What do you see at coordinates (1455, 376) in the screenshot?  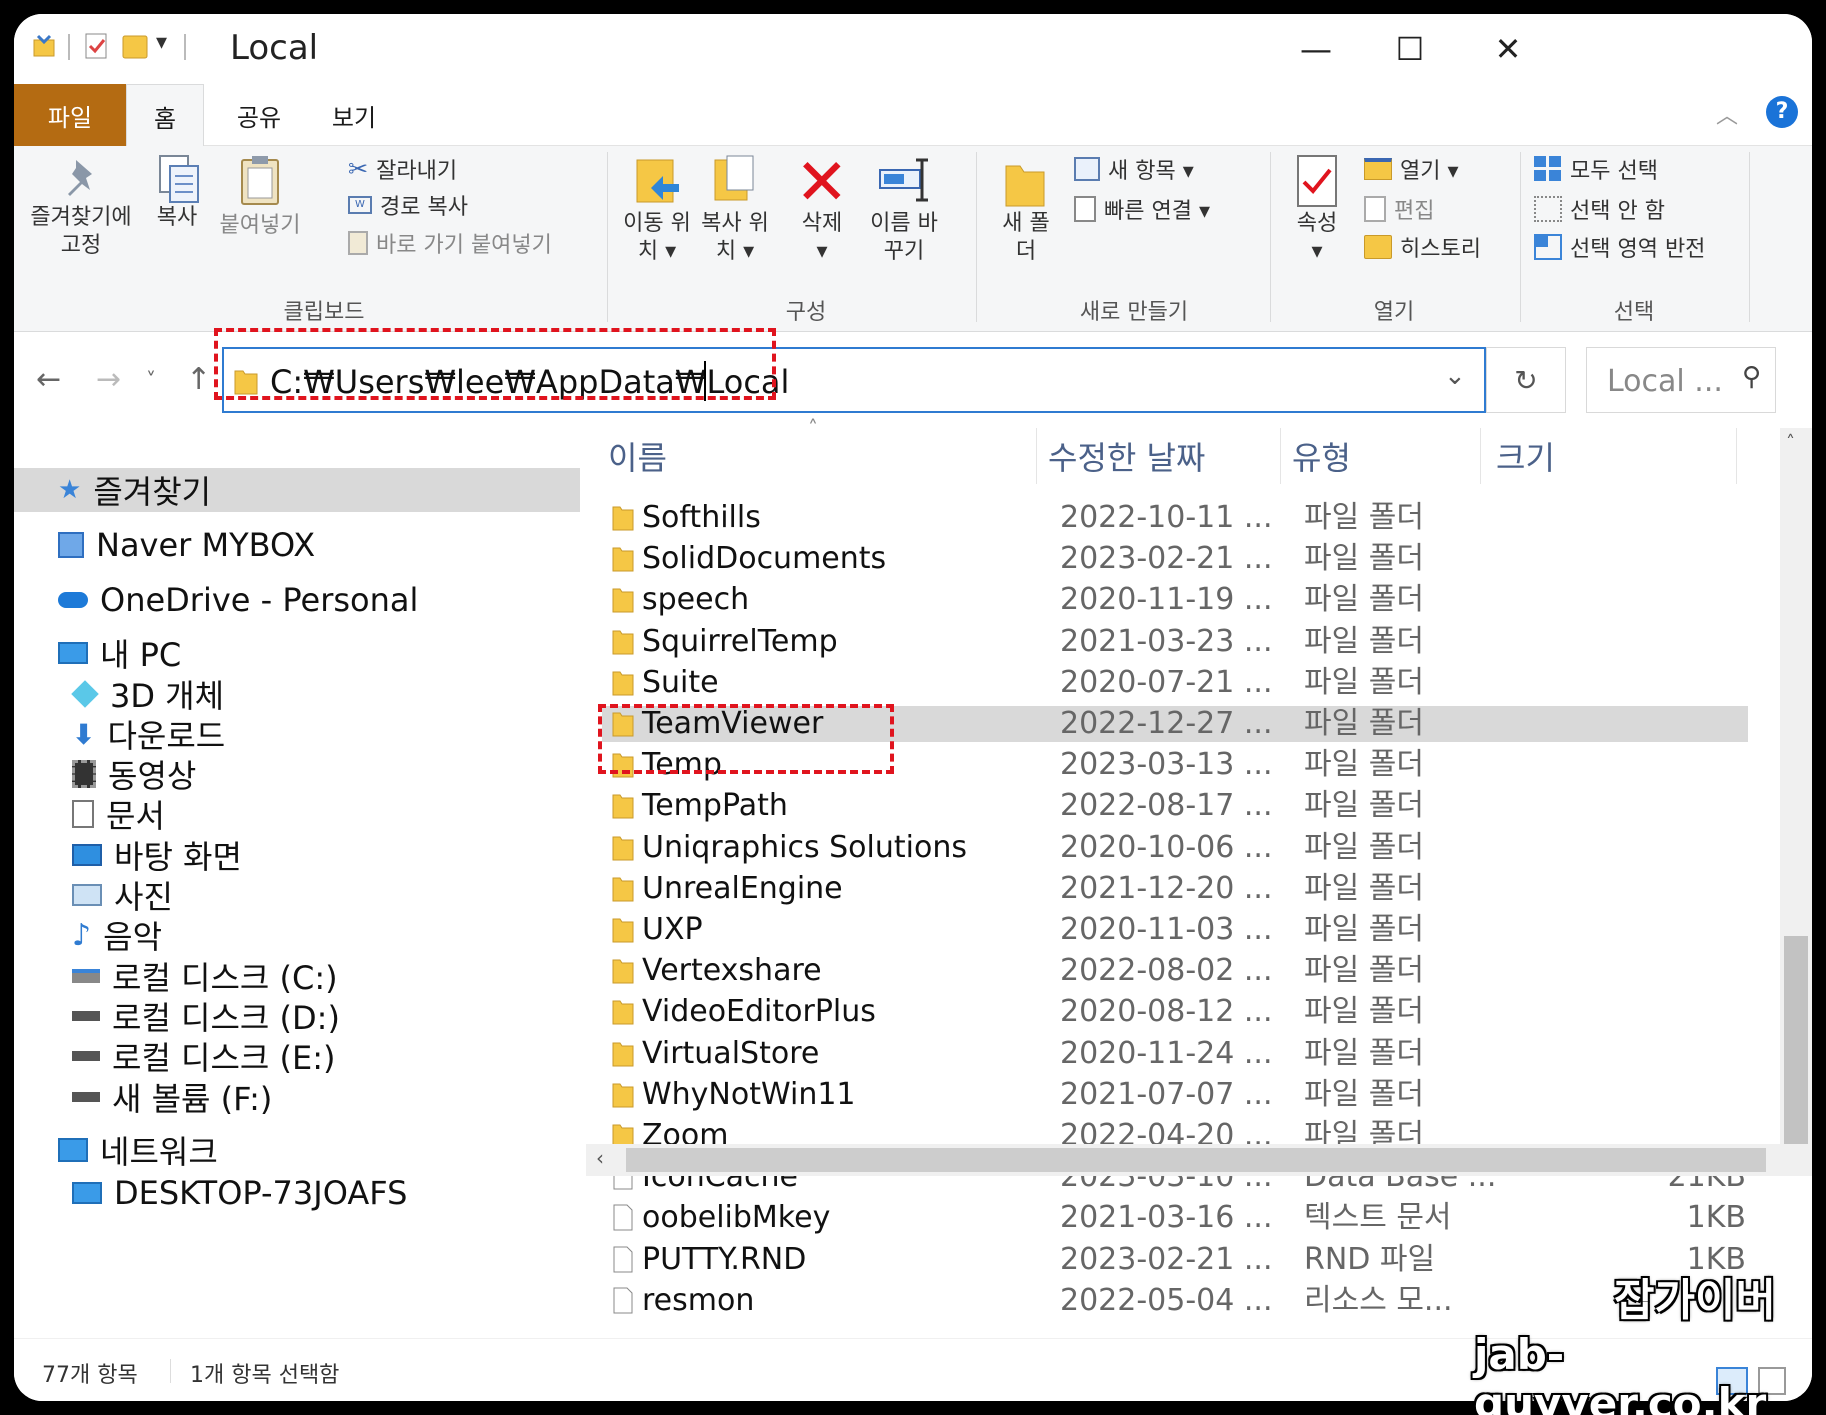 I see `address-dropdown-chevron-icon: ⌄` at bounding box center [1455, 376].